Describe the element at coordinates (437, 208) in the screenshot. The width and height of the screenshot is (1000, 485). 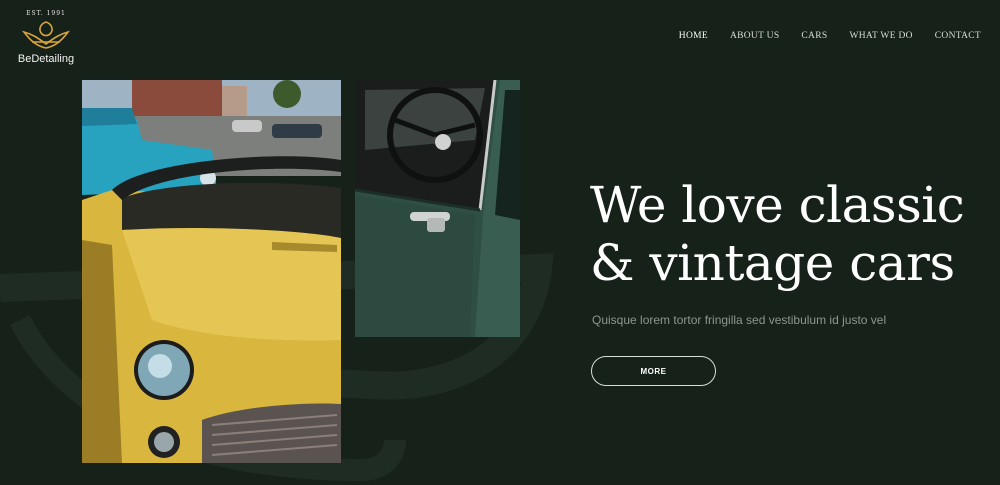
I see `green-car-door-photo` at that location.